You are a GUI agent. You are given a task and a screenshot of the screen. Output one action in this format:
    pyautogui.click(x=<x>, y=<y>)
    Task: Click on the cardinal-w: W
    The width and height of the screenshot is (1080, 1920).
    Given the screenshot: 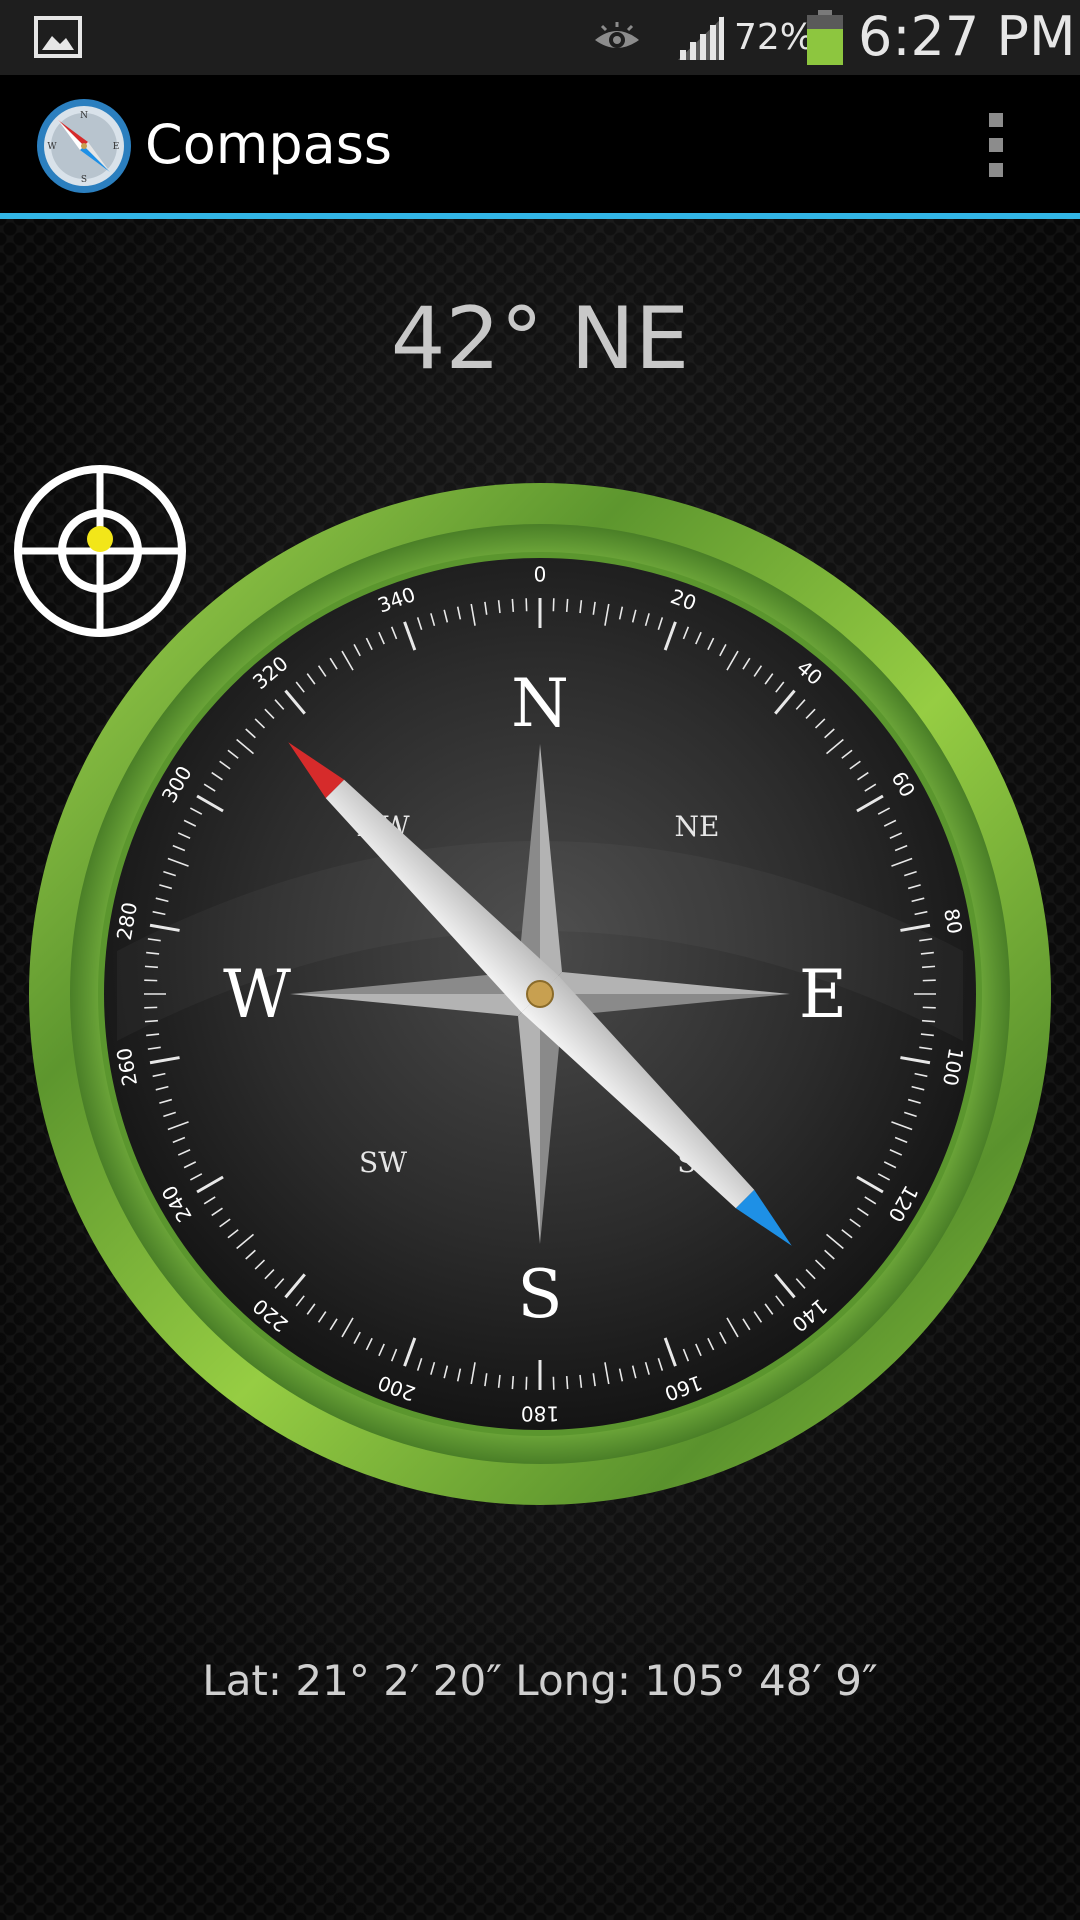 What is the action you would take?
    pyautogui.click(x=257, y=994)
    